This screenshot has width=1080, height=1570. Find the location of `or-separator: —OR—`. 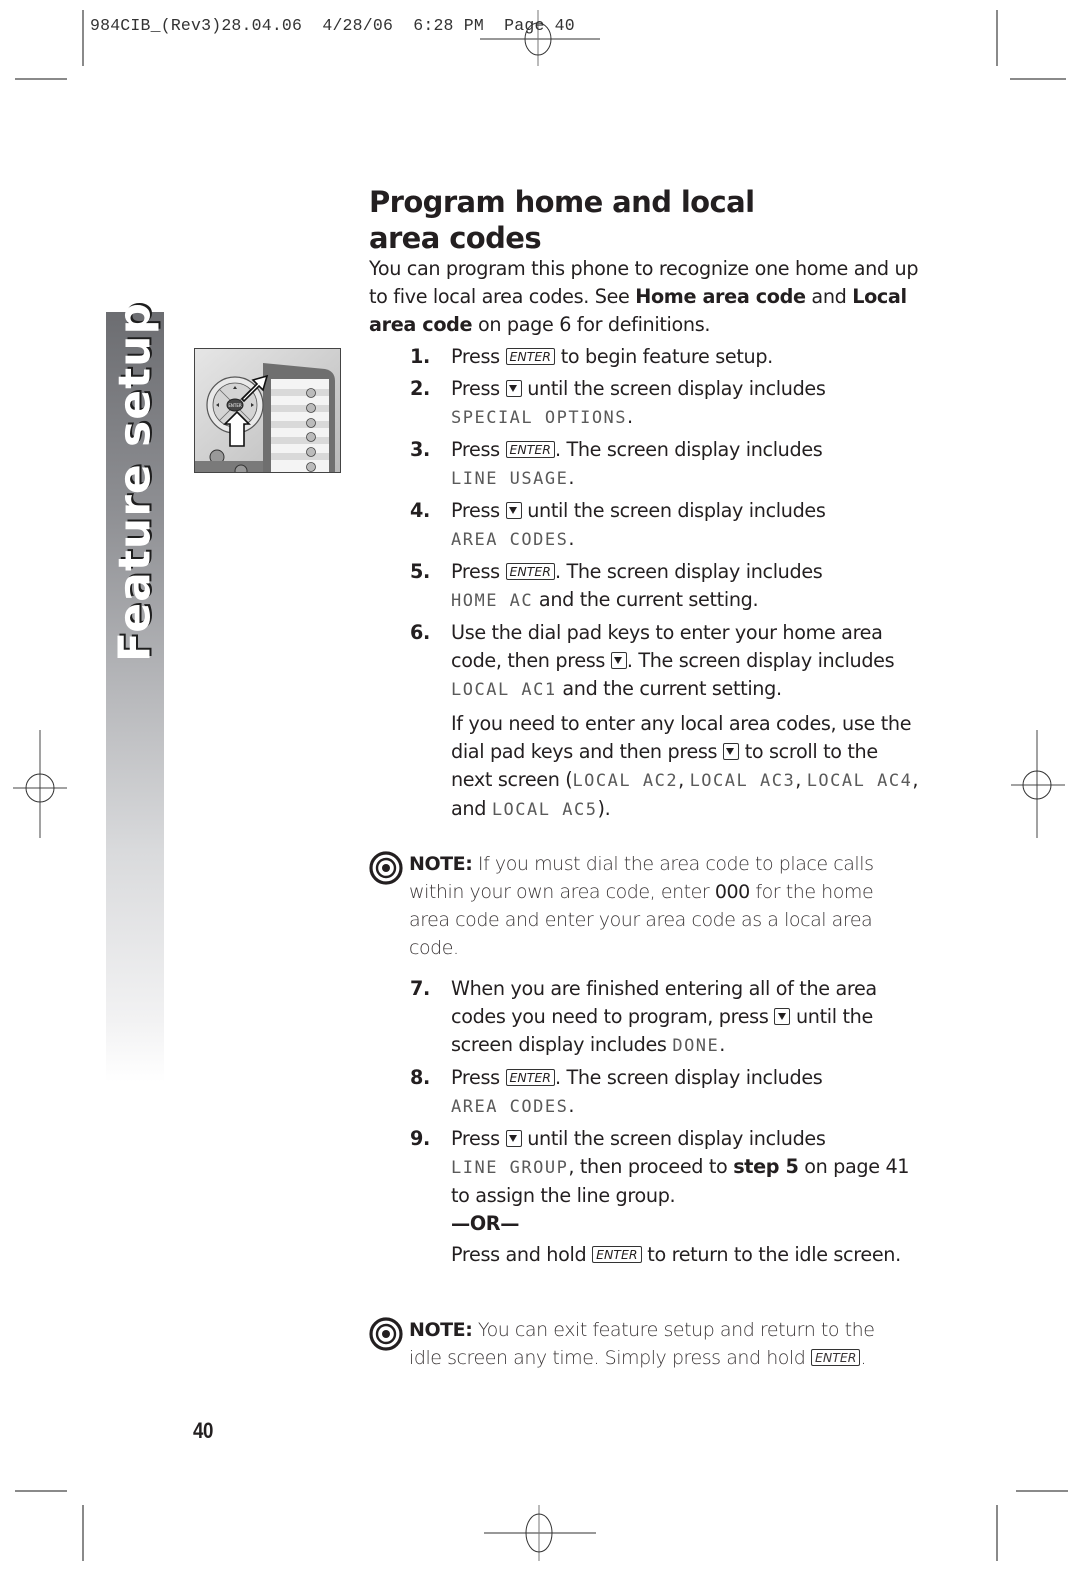

or-separator: —OR— is located at coordinates (485, 1223).